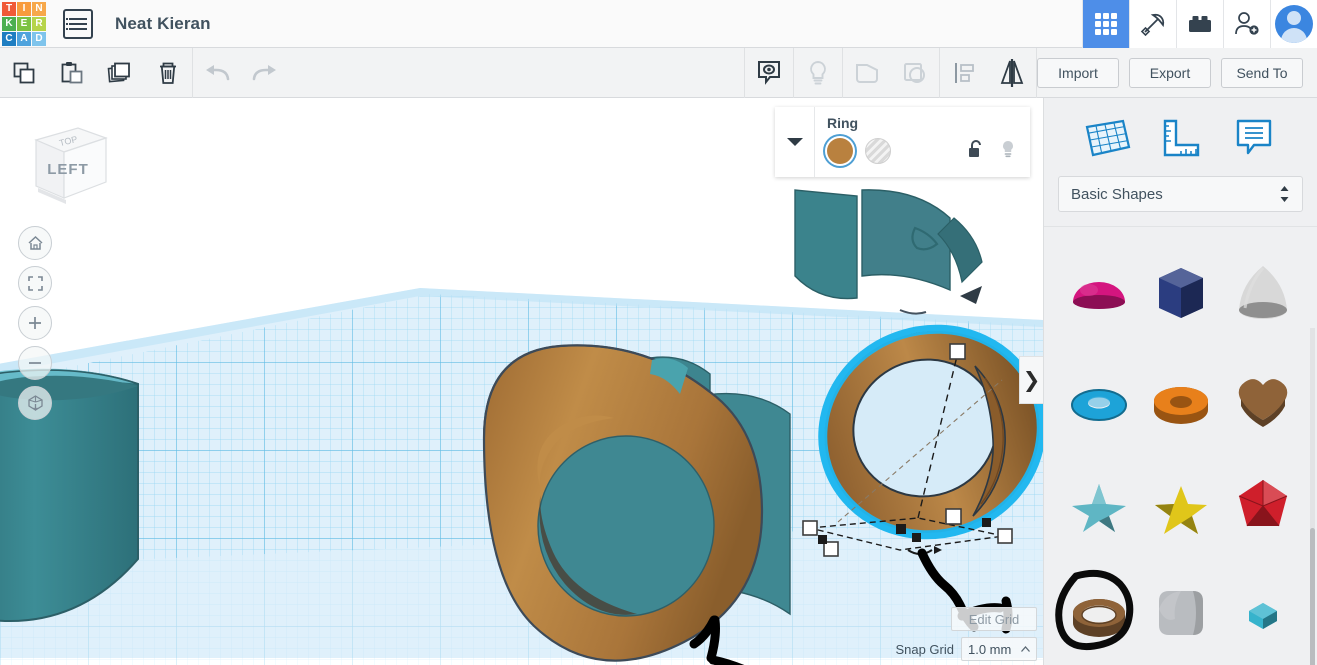  I want to click on shape-panel-icons, so click(994, 151).